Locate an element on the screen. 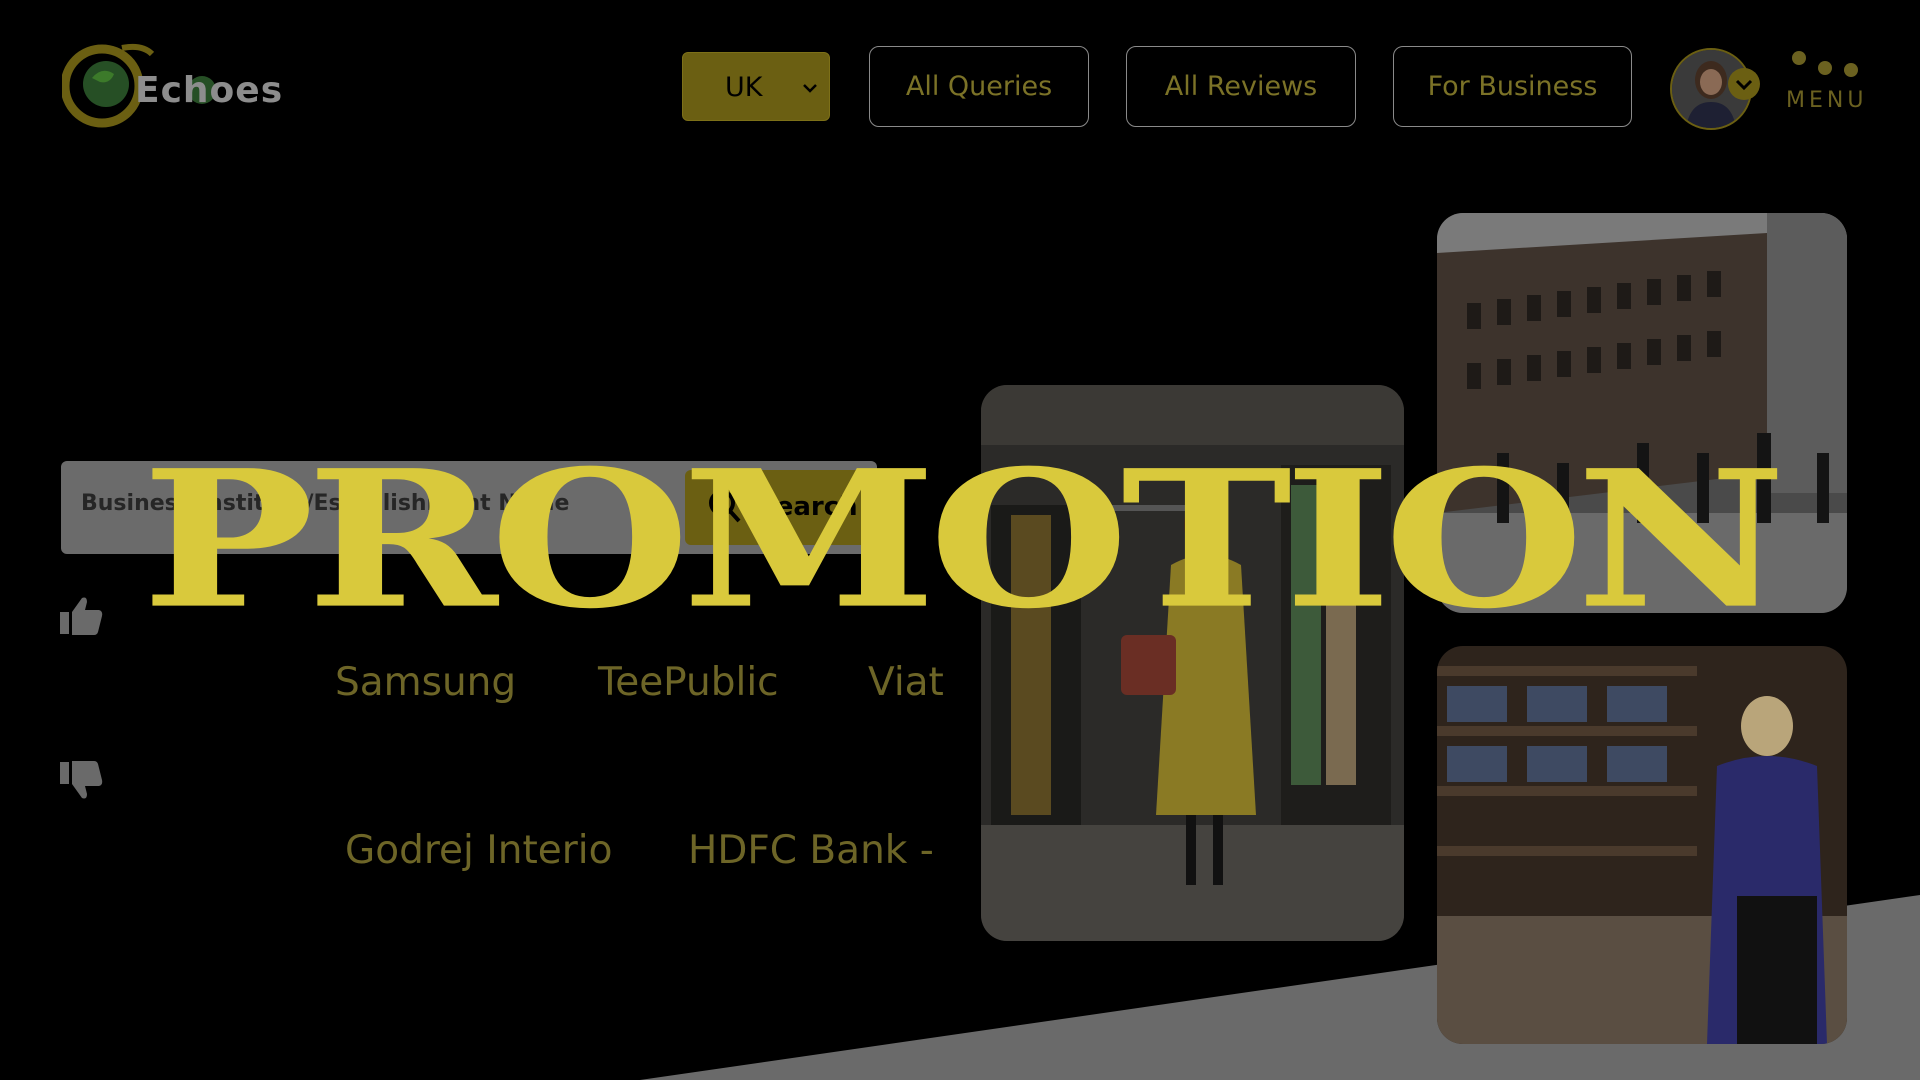 This screenshot has height=1080, width=1920. business-link: Viat is located at coordinates (906, 682).